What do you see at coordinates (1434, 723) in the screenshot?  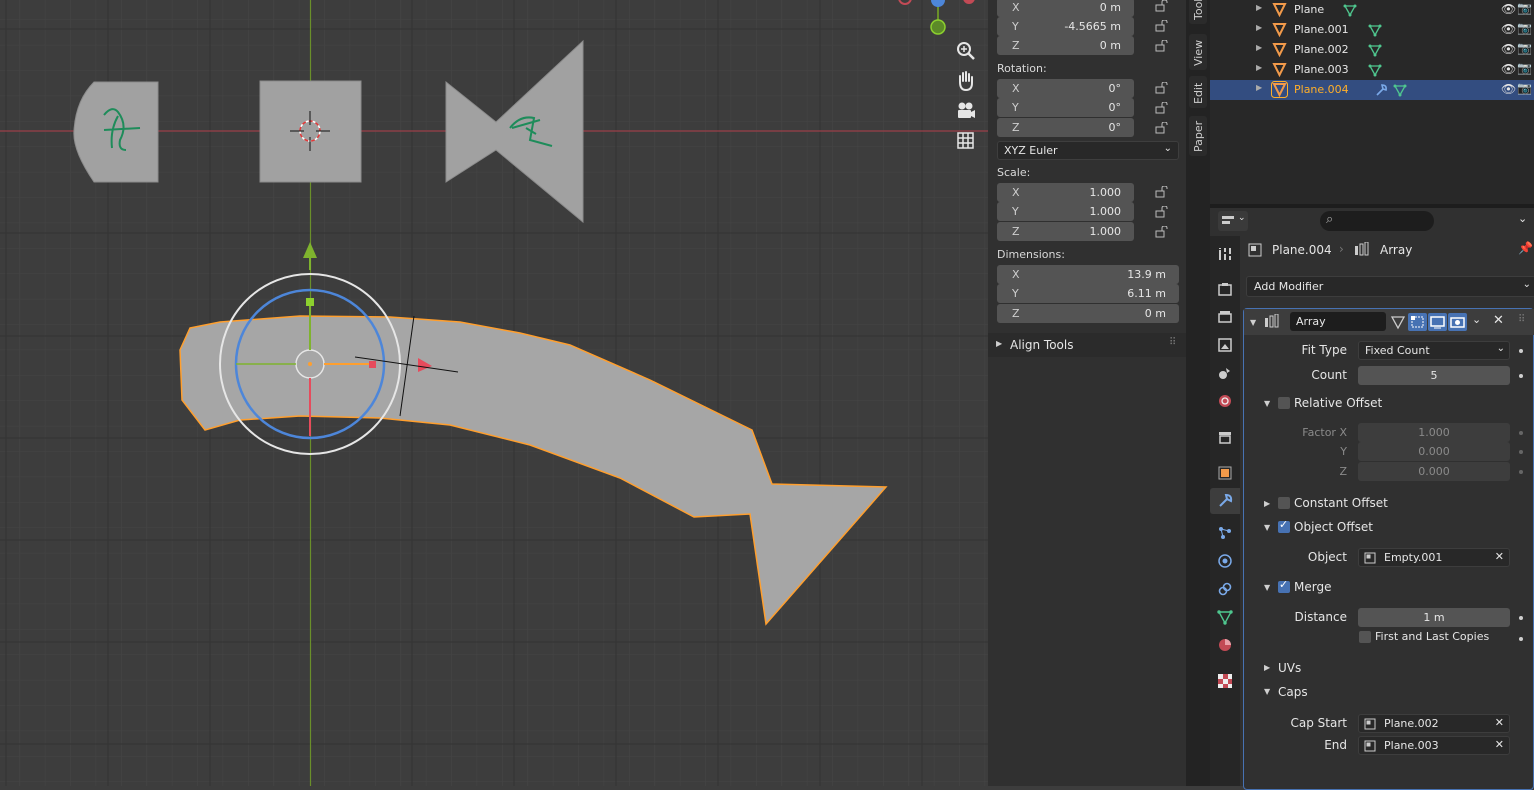 I see `cap-start-field: Plane.002 ✕` at bounding box center [1434, 723].